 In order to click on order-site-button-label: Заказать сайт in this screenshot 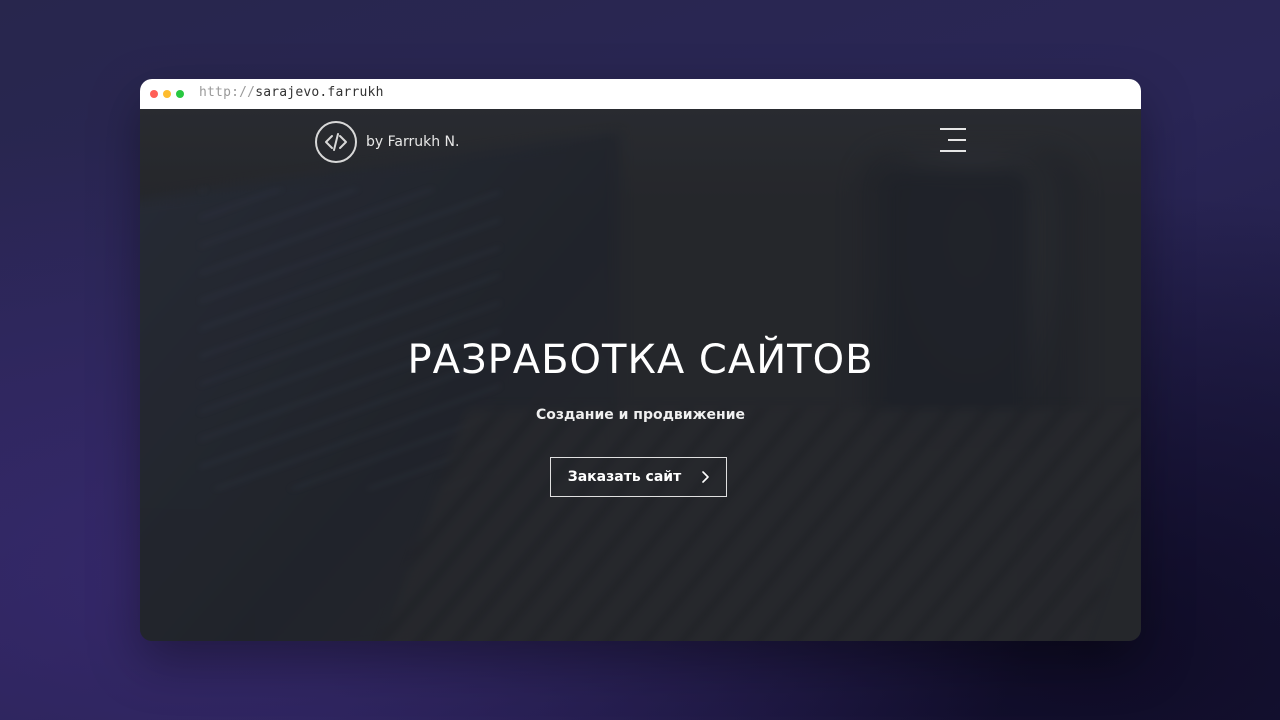, I will do `click(624, 477)`.